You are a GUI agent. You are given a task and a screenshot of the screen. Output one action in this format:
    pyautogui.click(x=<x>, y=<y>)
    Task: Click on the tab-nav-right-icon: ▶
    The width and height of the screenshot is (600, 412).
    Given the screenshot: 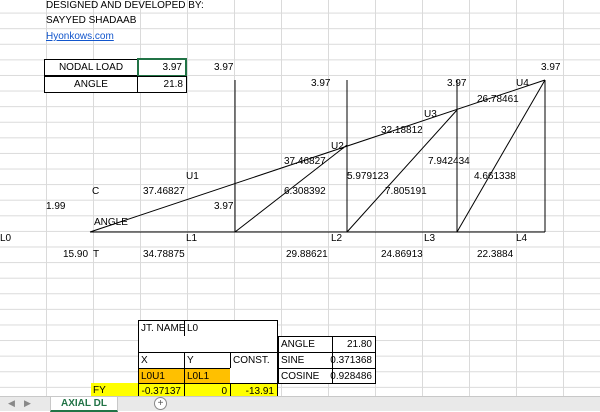 What is the action you would take?
    pyautogui.click(x=27, y=403)
    